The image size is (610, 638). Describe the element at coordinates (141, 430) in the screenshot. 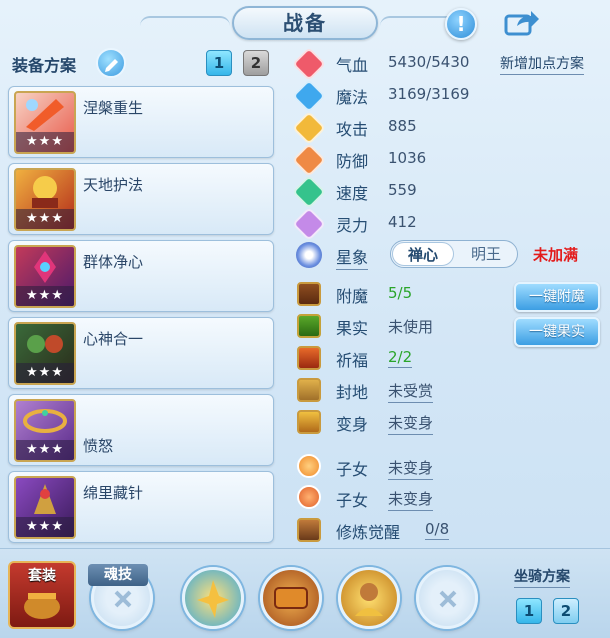

I see `skill-card: ★★★ 愤怒` at that location.